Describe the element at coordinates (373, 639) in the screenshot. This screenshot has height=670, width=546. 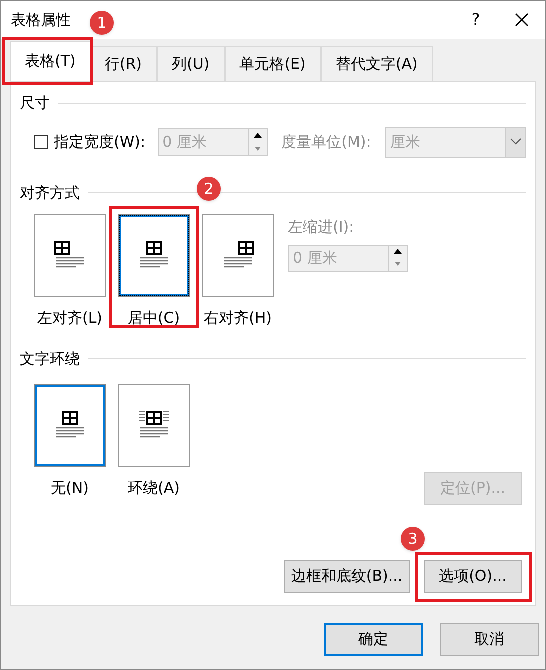
I see `dialog-button: 确定` at that location.